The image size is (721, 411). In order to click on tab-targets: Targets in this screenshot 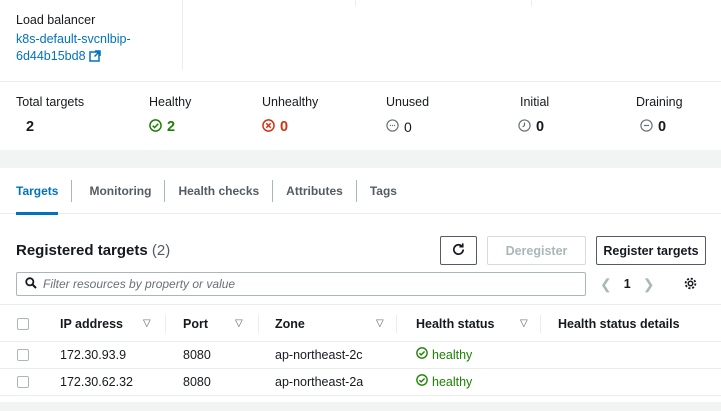, I will do `click(43, 191)`.